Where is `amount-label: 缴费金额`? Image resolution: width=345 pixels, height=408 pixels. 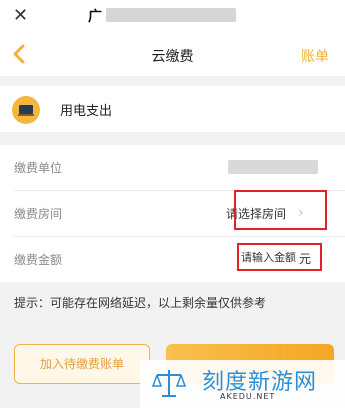 amount-label: 缴费金额 is located at coordinates (38, 260).